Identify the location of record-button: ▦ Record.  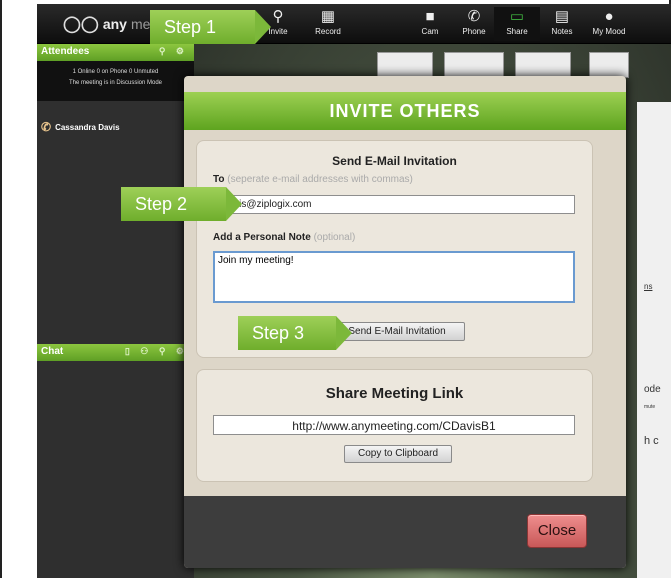
(328, 24).